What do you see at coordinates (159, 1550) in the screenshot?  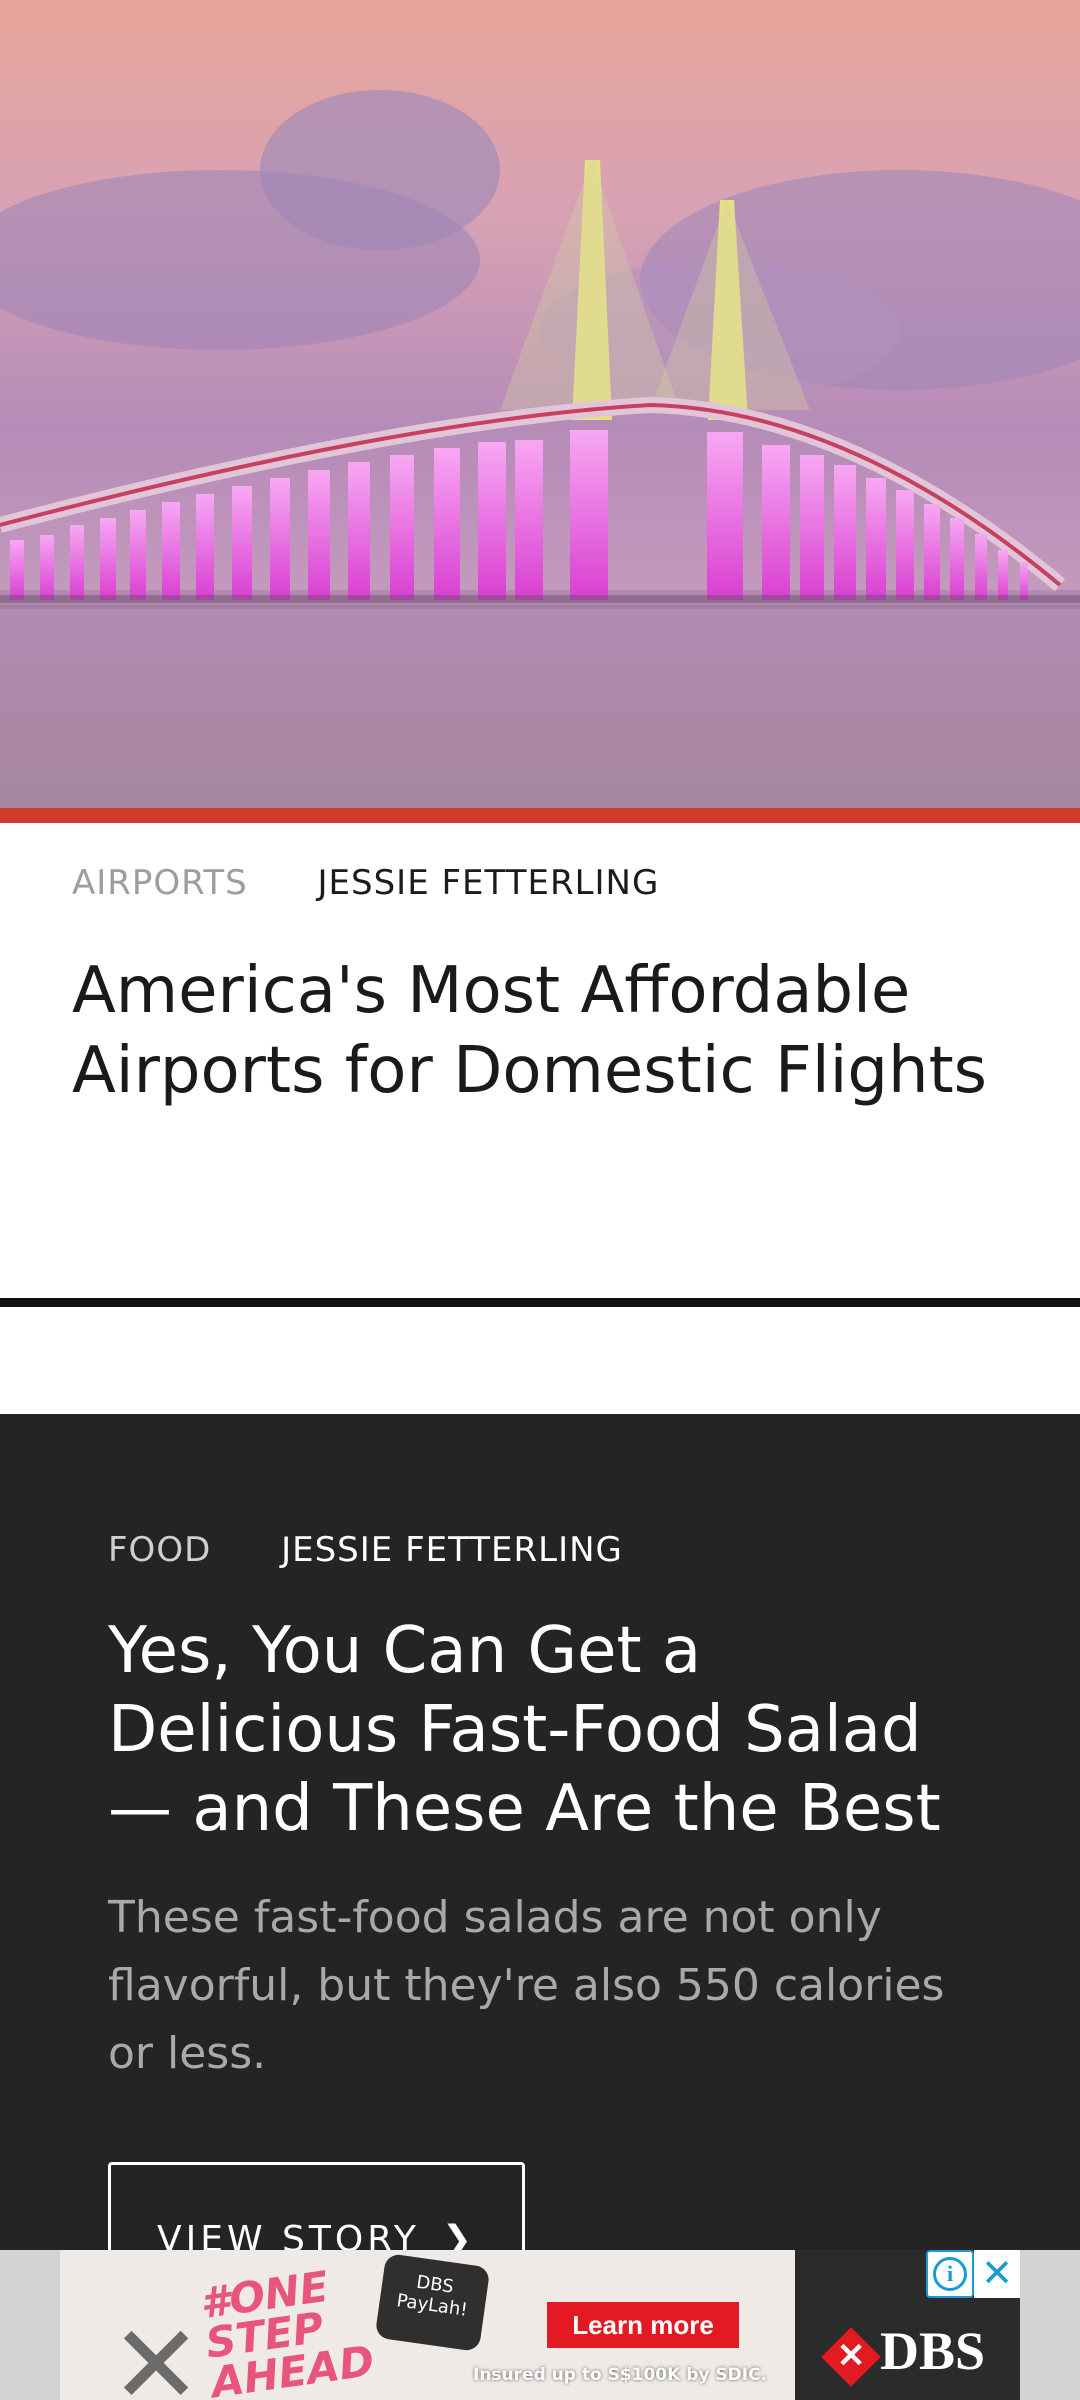 I see `category-link: FOOD` at bounding box center [159, 1550].